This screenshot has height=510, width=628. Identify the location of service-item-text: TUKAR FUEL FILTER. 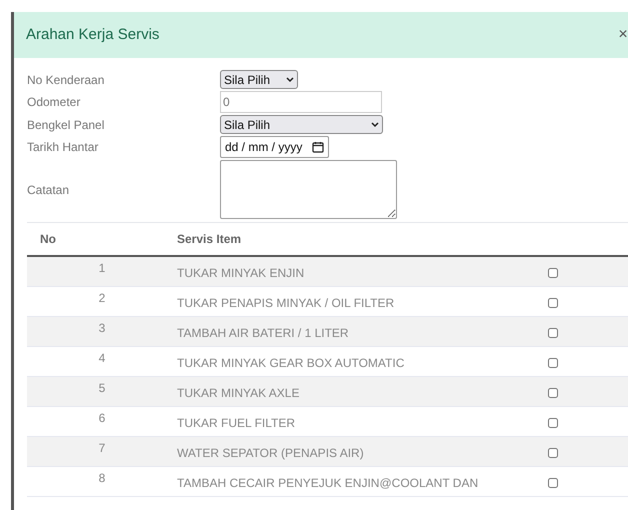
(236, 423).